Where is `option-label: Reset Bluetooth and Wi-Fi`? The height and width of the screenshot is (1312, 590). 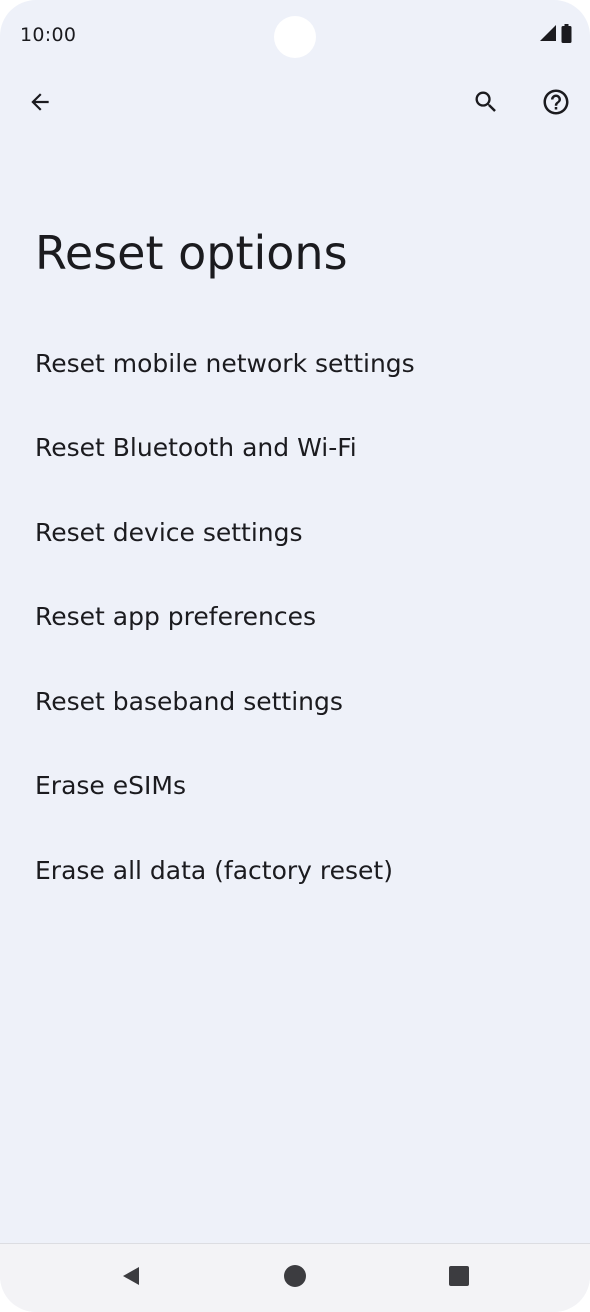
option-label: Reset Bluetooth and Wi-Fi is located at coordinates (196, 448).